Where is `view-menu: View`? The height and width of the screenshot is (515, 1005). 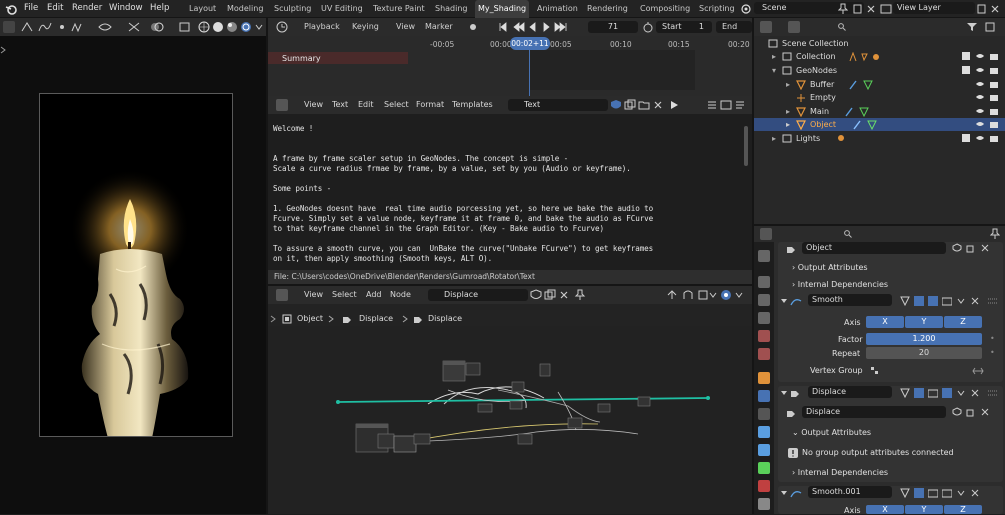
view-menu: View is located at coordinates (405, 26).